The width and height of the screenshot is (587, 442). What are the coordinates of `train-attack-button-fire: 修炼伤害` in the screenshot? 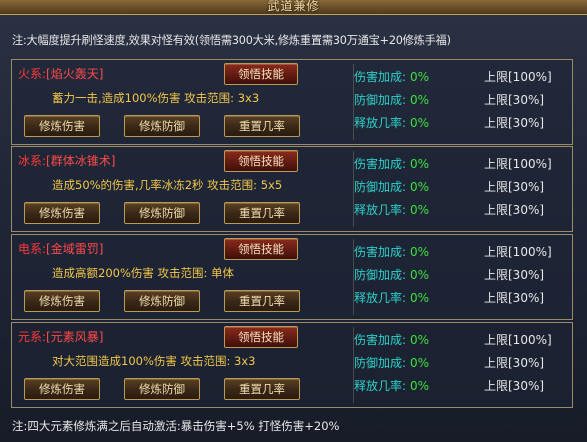 It's located at (62, 126).